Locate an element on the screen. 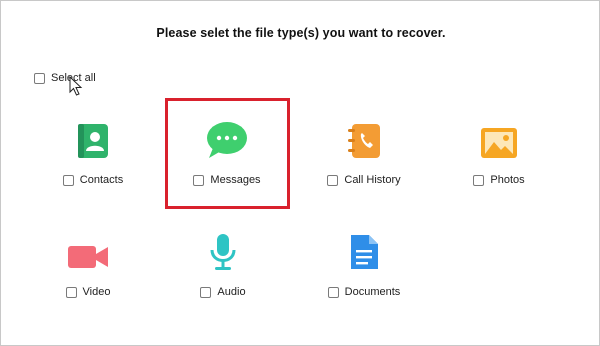  file-type-photos: Photos is located at coordinates (499, 152).